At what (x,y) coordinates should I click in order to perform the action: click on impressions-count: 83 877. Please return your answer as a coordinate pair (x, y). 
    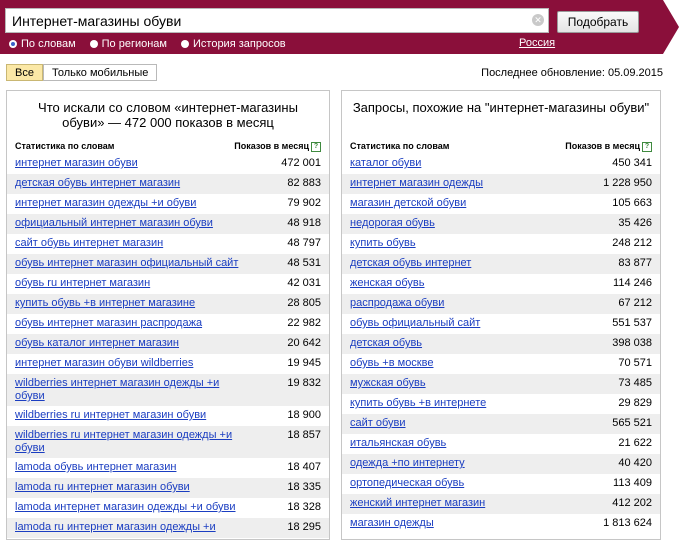
    Looking at the image, I should click on (635, 263).